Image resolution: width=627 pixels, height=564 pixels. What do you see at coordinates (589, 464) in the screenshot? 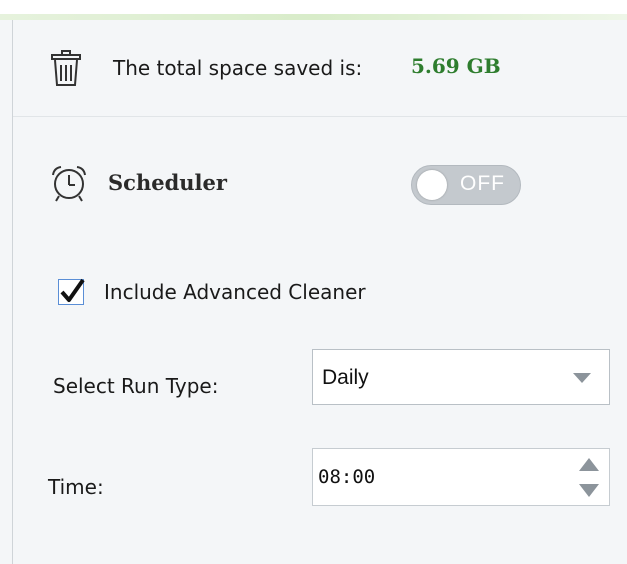
I see `spin-up-icon` at bounding box center [589, 464].